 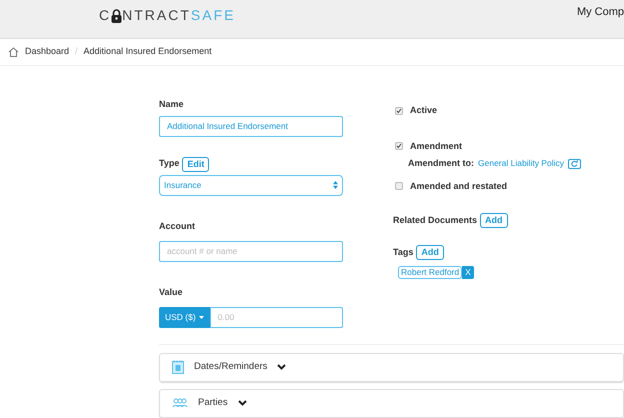 I want to click on edit-button: Edit, so click(x=196, y=164).